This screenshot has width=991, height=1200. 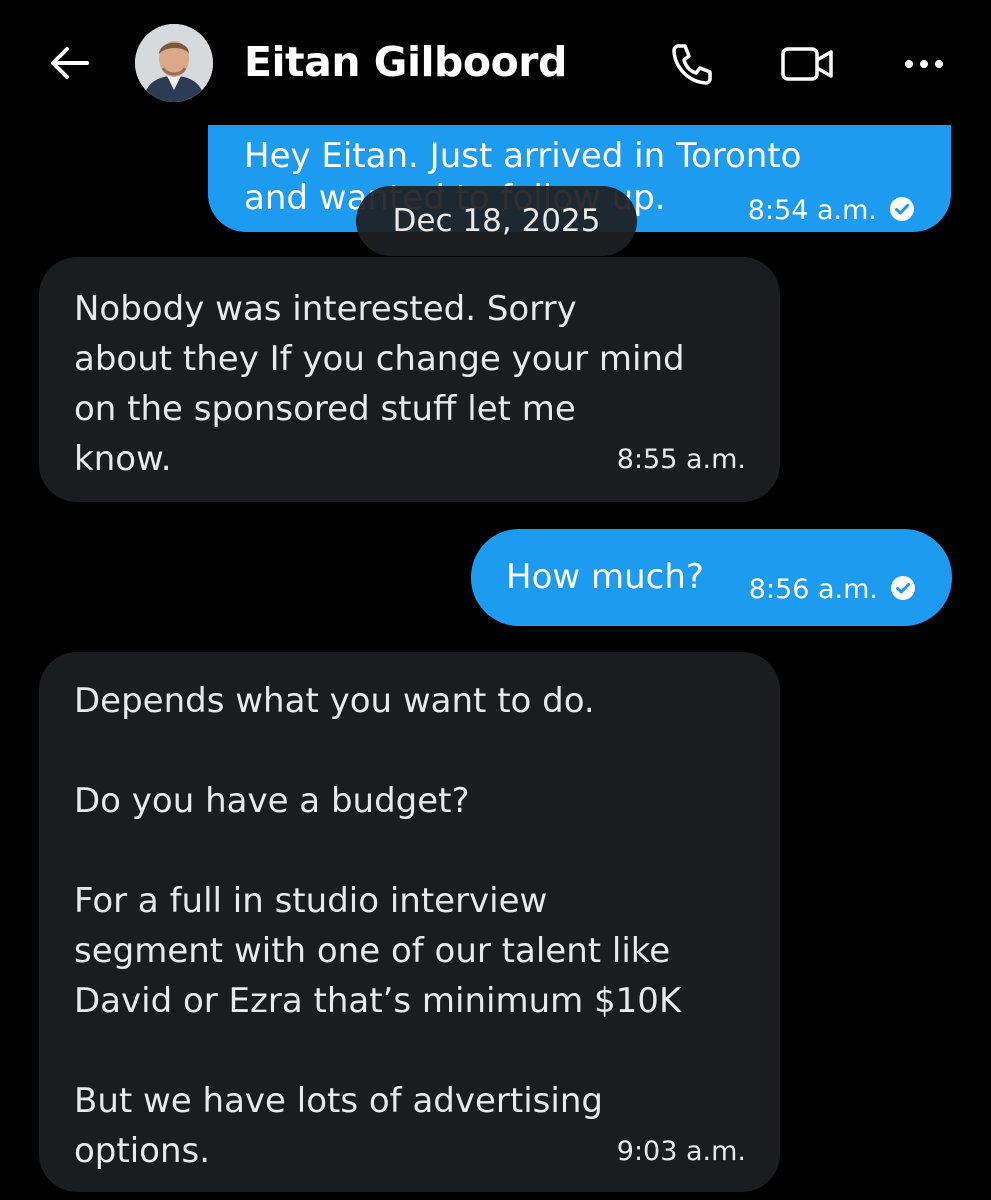 What do you see at coordinates (681, 459) in the screenshot?
I see `message-timestamp: 8:55 a.m.` at bounding box center [681, 459].